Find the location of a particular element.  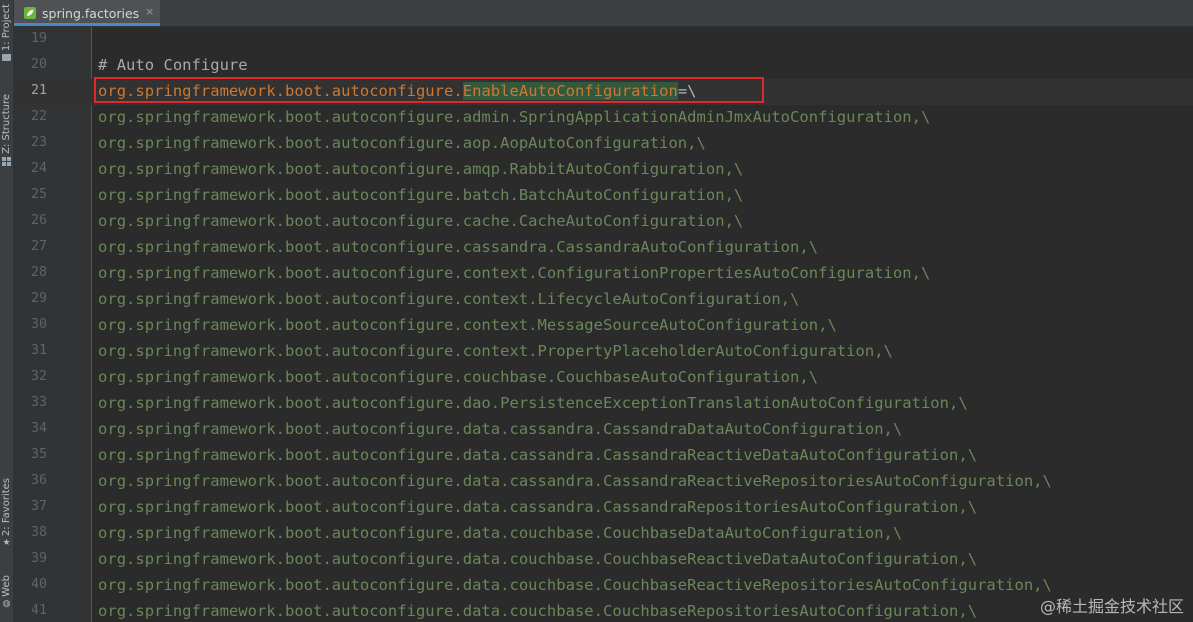

folder-icon is located at coordinates (6, 58).